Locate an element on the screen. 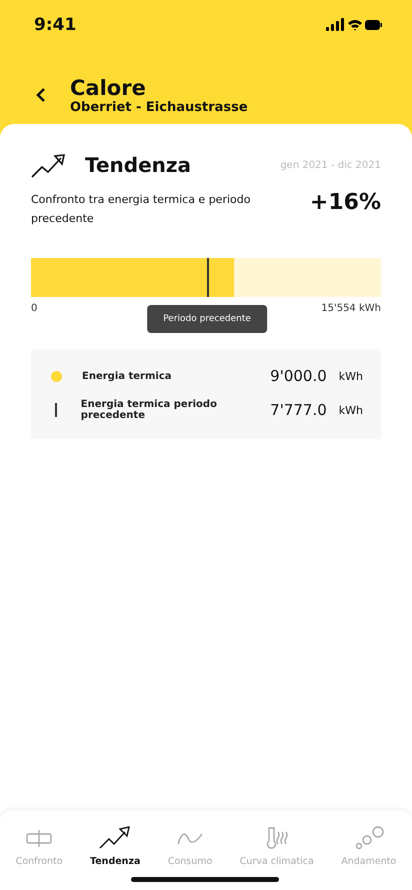 The height and width of the screenshot is (890, 412). status-time: 9:41 is located at coordinates (55, 25).